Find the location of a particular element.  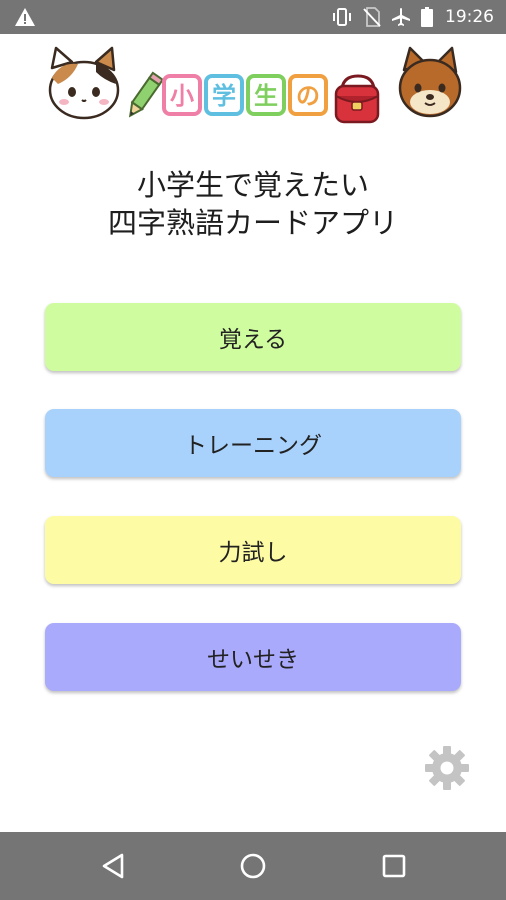

app-title-line-1: 小学生で覚えたい is located at coordinates (252, 185).